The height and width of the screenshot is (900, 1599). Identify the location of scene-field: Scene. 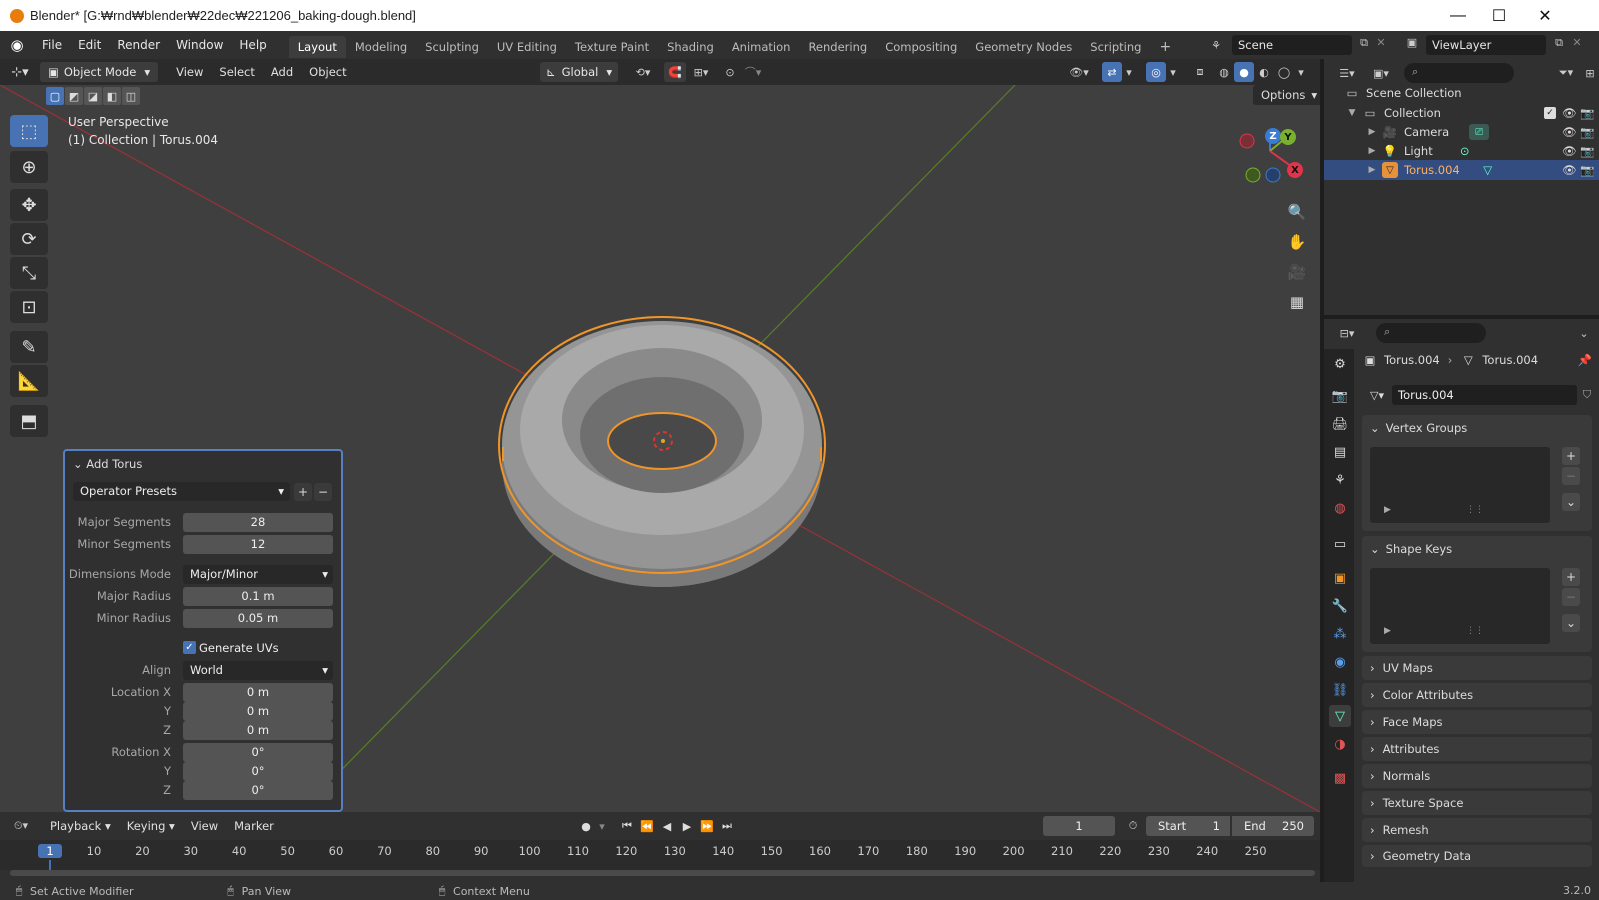
(1292, 45).